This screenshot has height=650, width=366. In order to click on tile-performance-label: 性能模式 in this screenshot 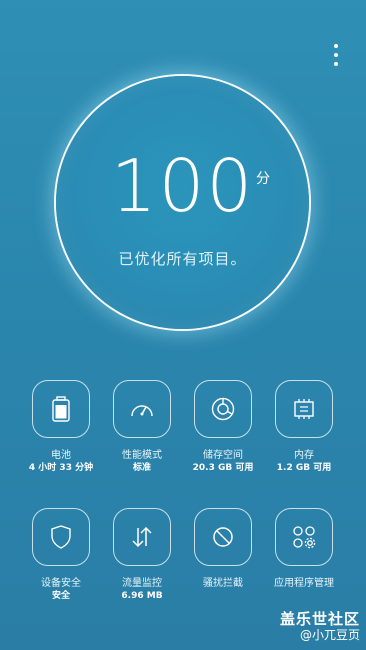, I will do `click(142, 455)`.